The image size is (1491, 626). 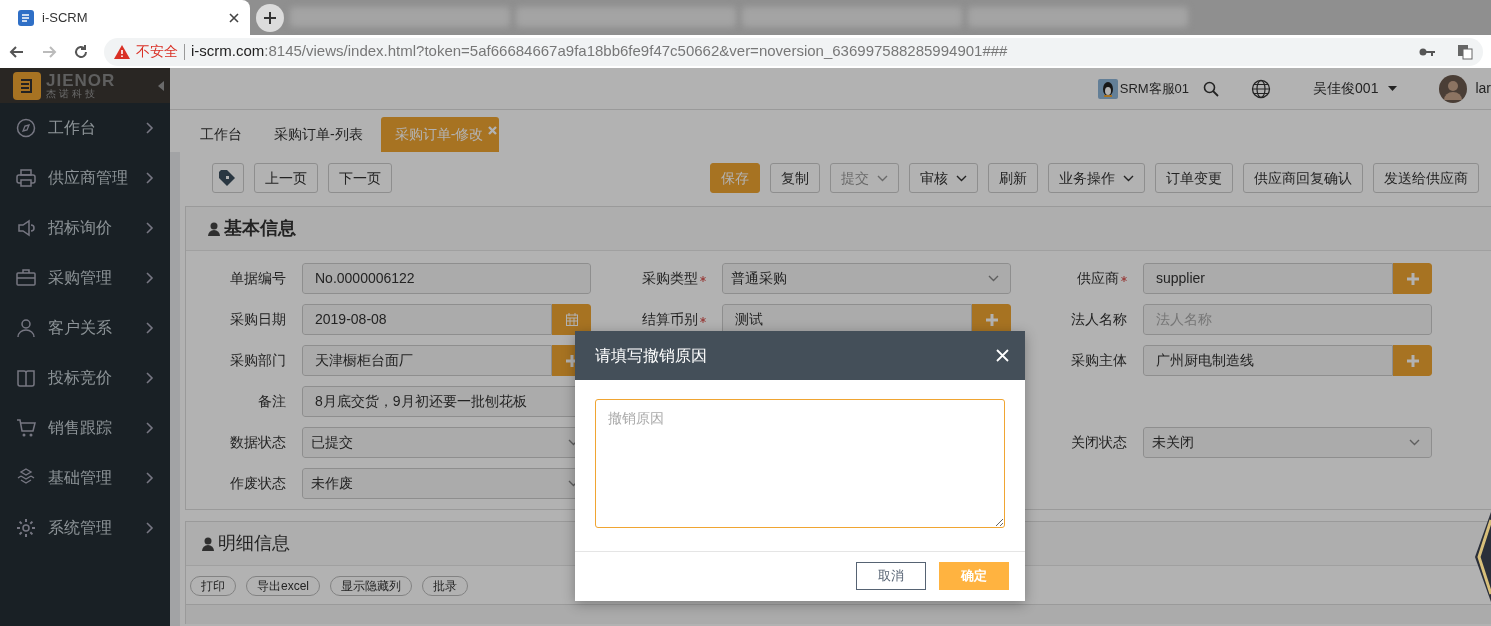 What do you see at coordinates (272, 401) in the screenshot?
I see `field-label: 备注` at bounding box center [272, 401].